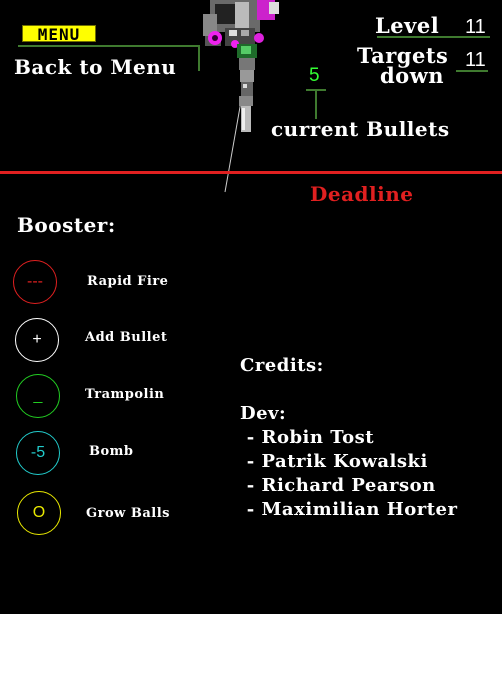 Image resolution: width=502 pixels, height=700 pixels. I want to click on credits-dev-label: Dev:, so click(263, 413).